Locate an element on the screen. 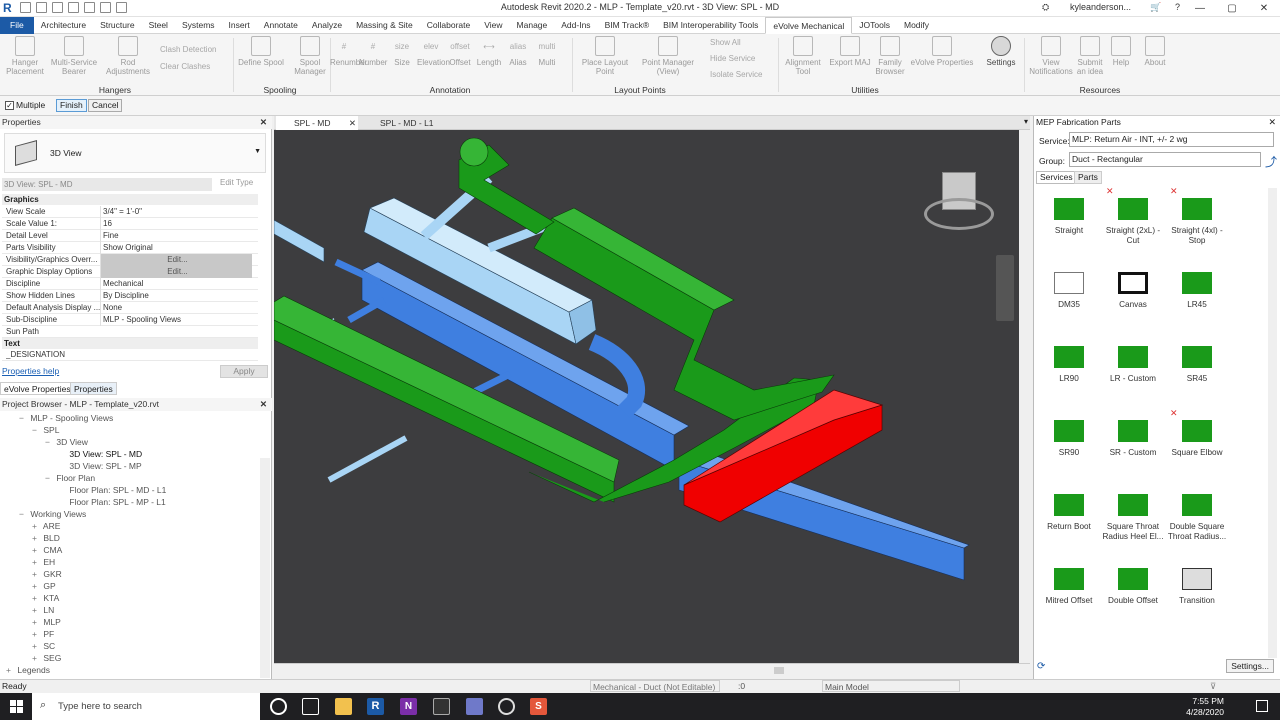 The image size is (1280, 720). browser-item: + SEG is located at coordinates (46, 658).